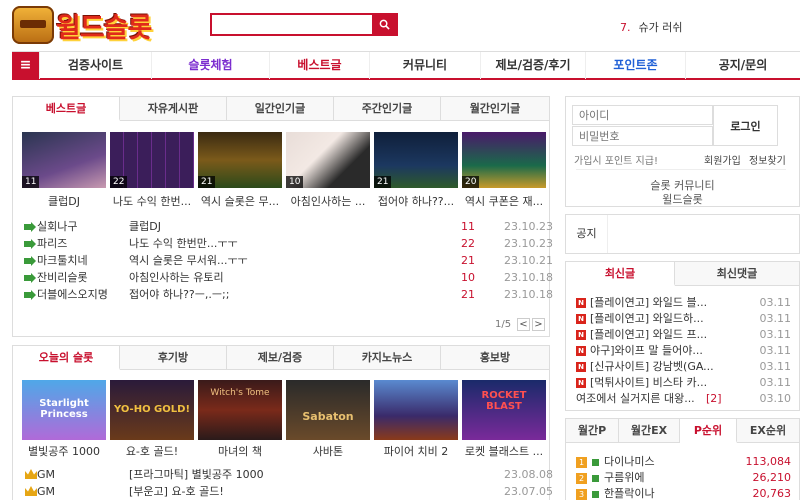  What do you see at coordinates (742, 65) in the screenshot?
I see `nav-item-notice: 공지/문의` at bounding box center [742, 65].